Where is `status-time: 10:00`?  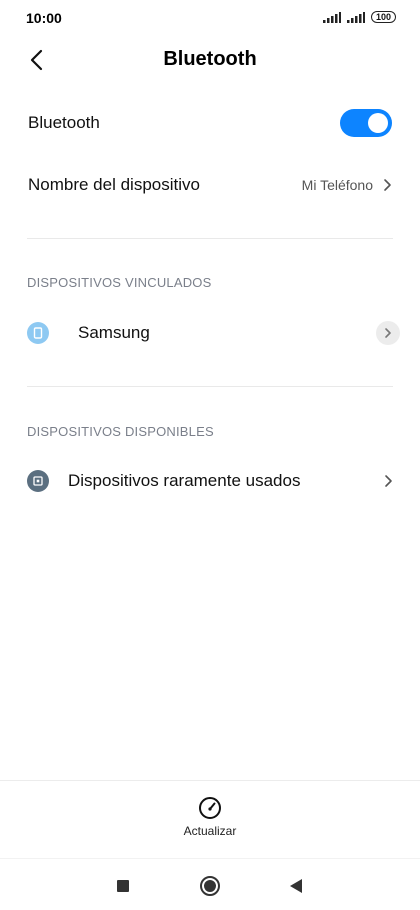 status-time: 10:00 is located at coordinates (44, 18).